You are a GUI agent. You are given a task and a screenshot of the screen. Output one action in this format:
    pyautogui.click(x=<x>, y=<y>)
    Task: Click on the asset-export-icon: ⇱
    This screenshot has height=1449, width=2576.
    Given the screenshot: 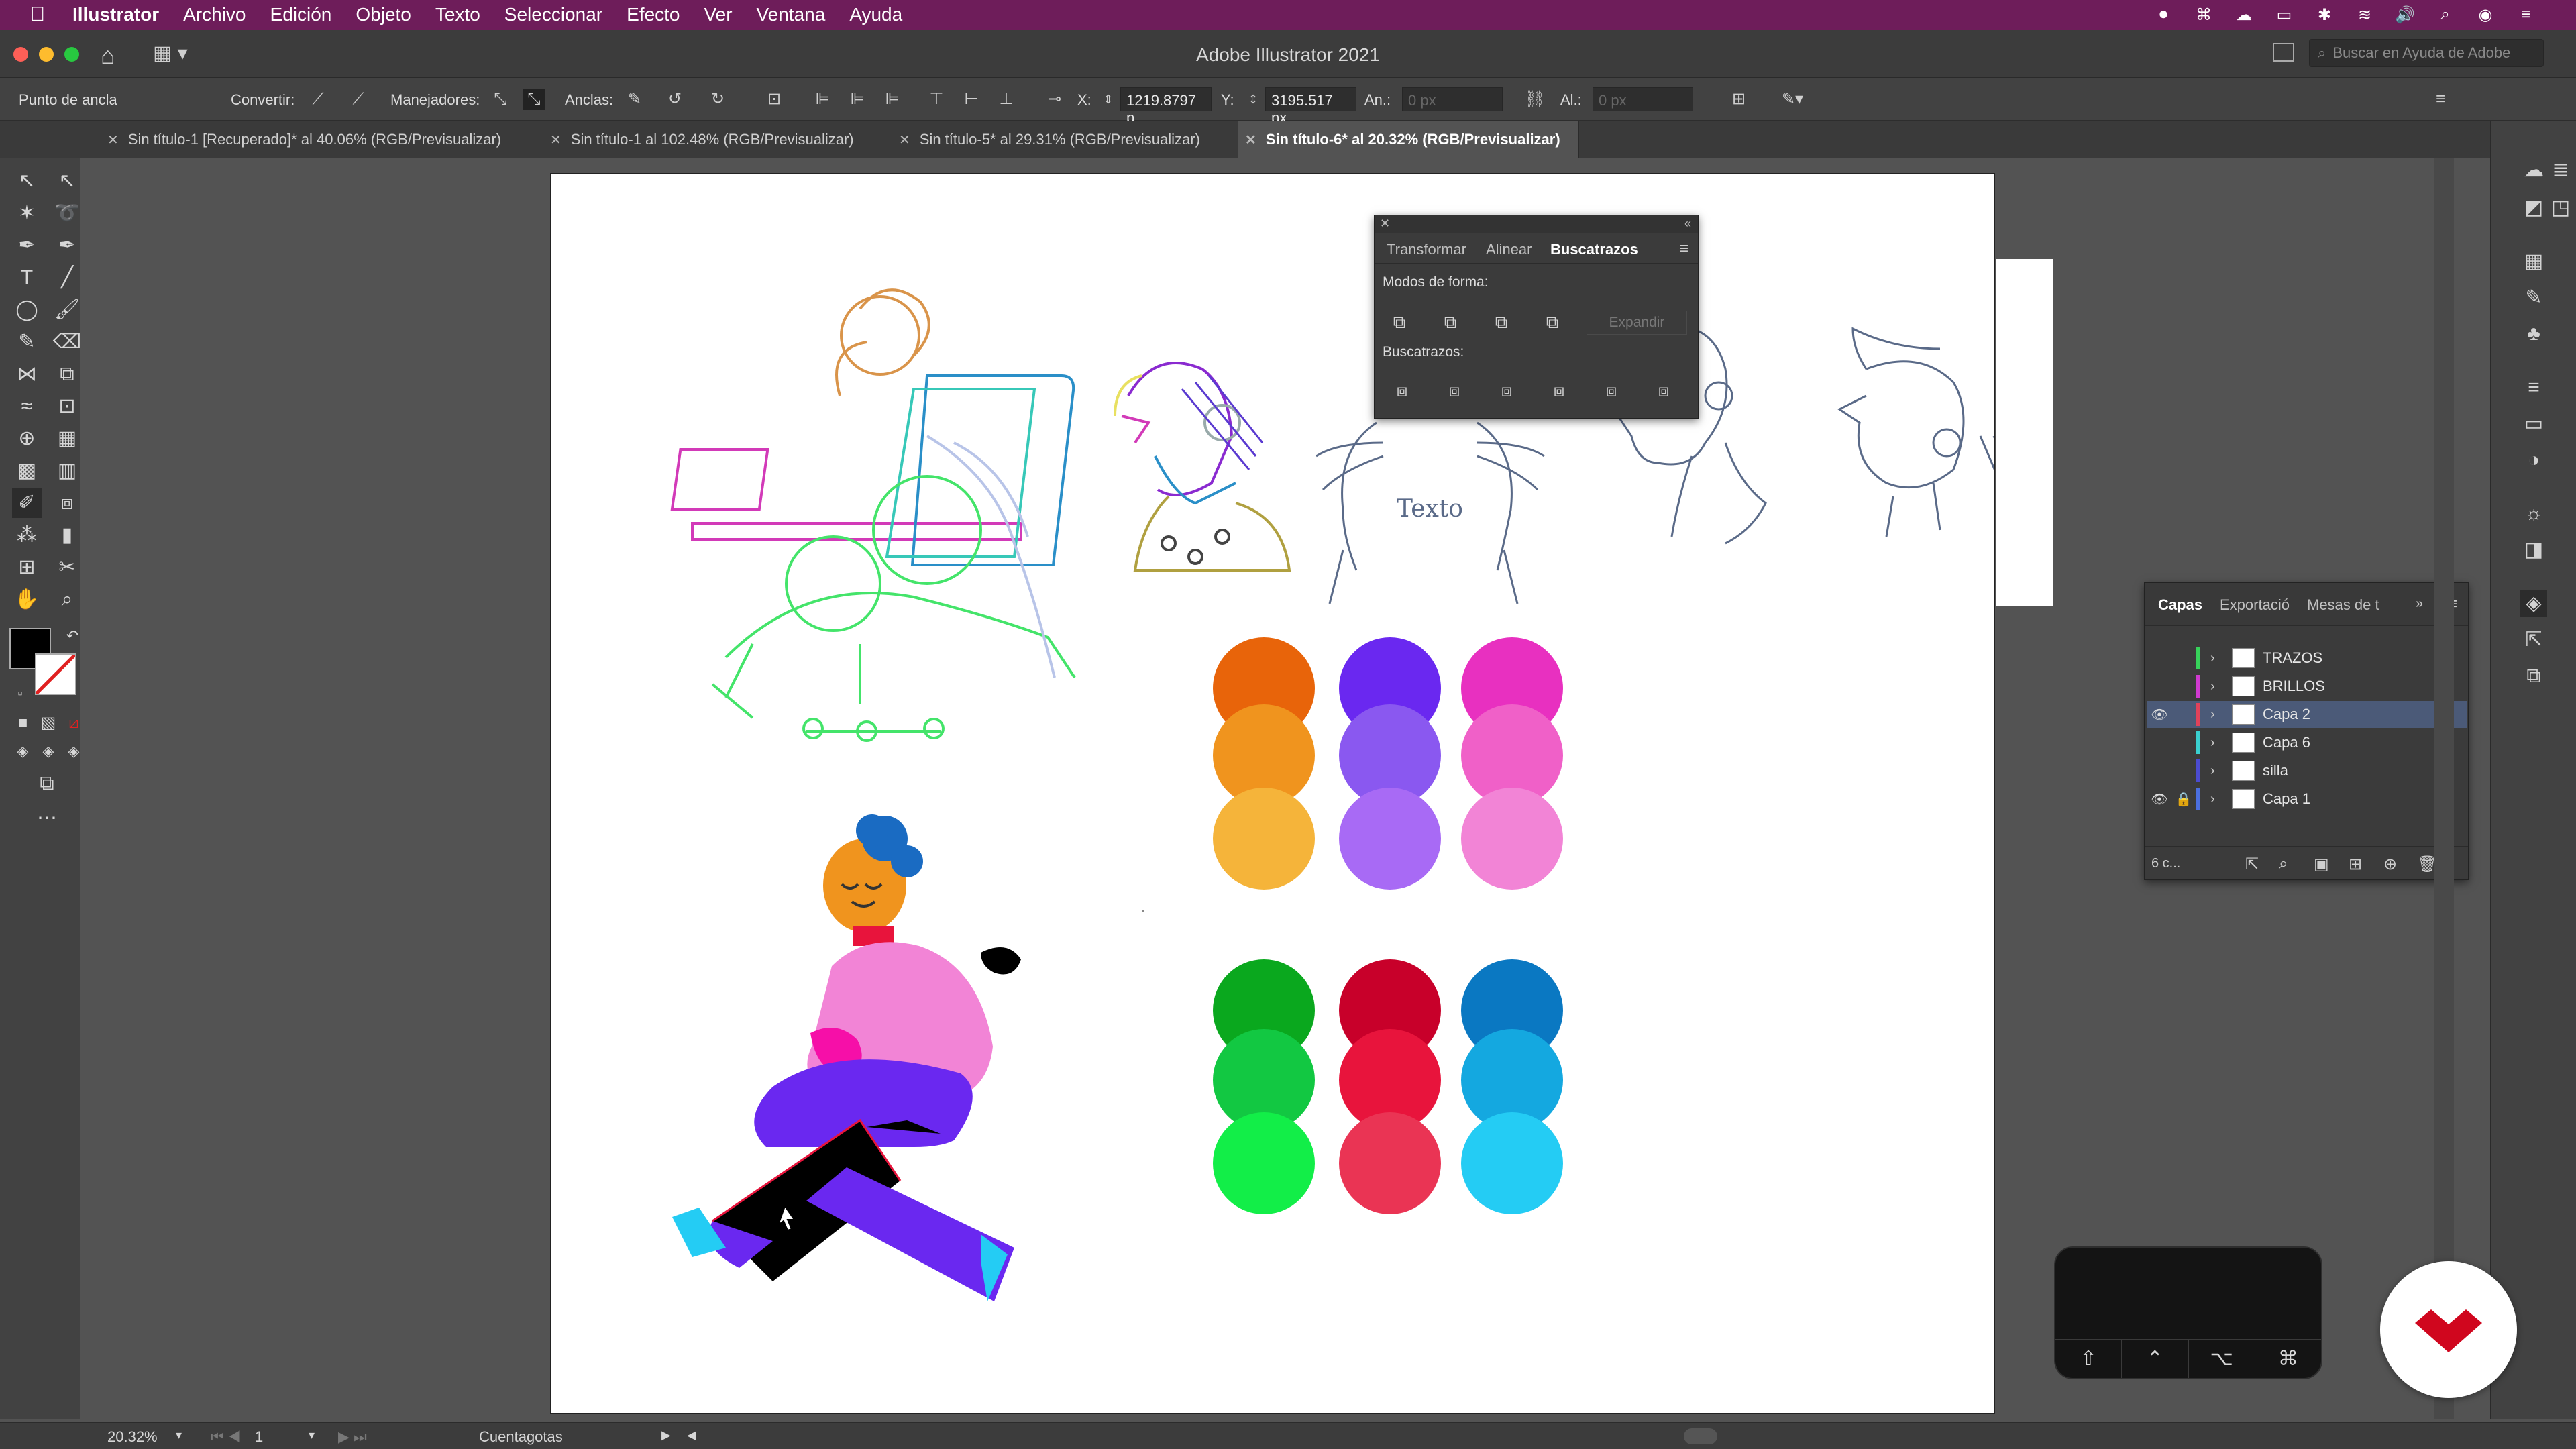 What is the action you would take?
    pyautogui.click(x=2533, y=640)
    